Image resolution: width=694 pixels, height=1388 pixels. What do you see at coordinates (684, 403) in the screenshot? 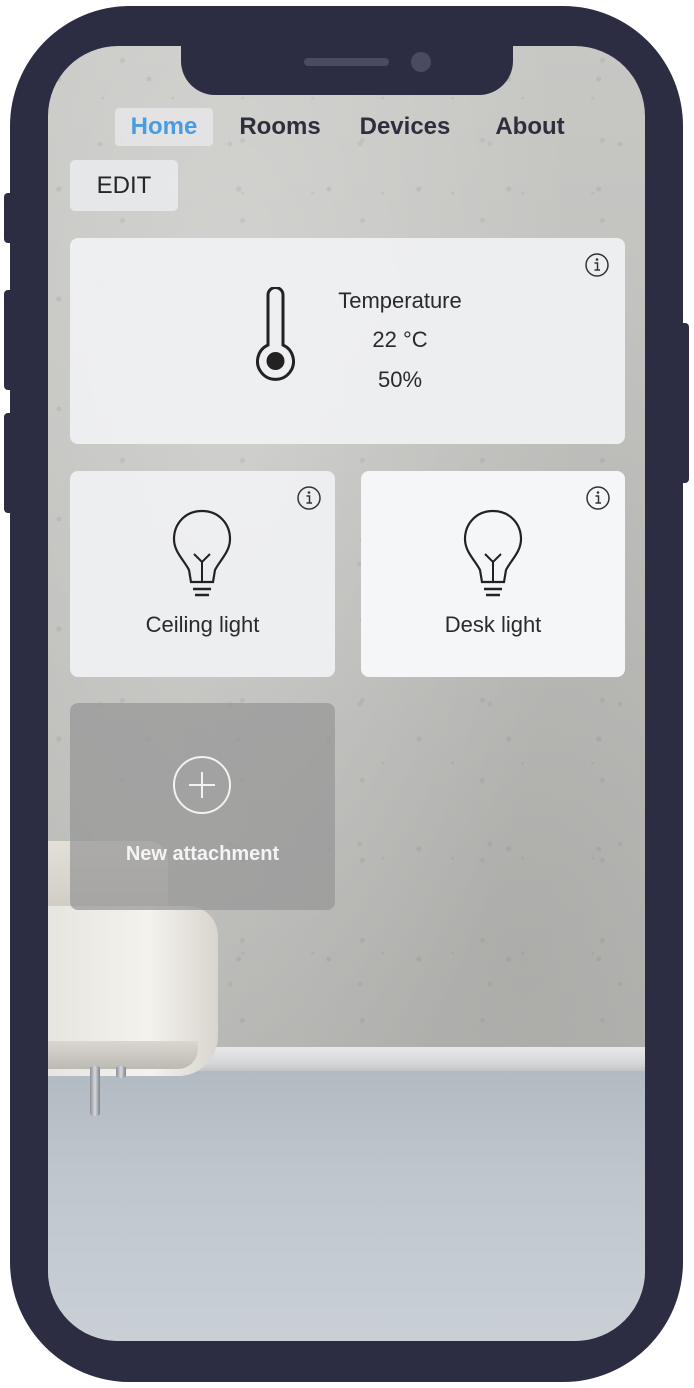
I see `power-button` at bounding box center [684, 403].